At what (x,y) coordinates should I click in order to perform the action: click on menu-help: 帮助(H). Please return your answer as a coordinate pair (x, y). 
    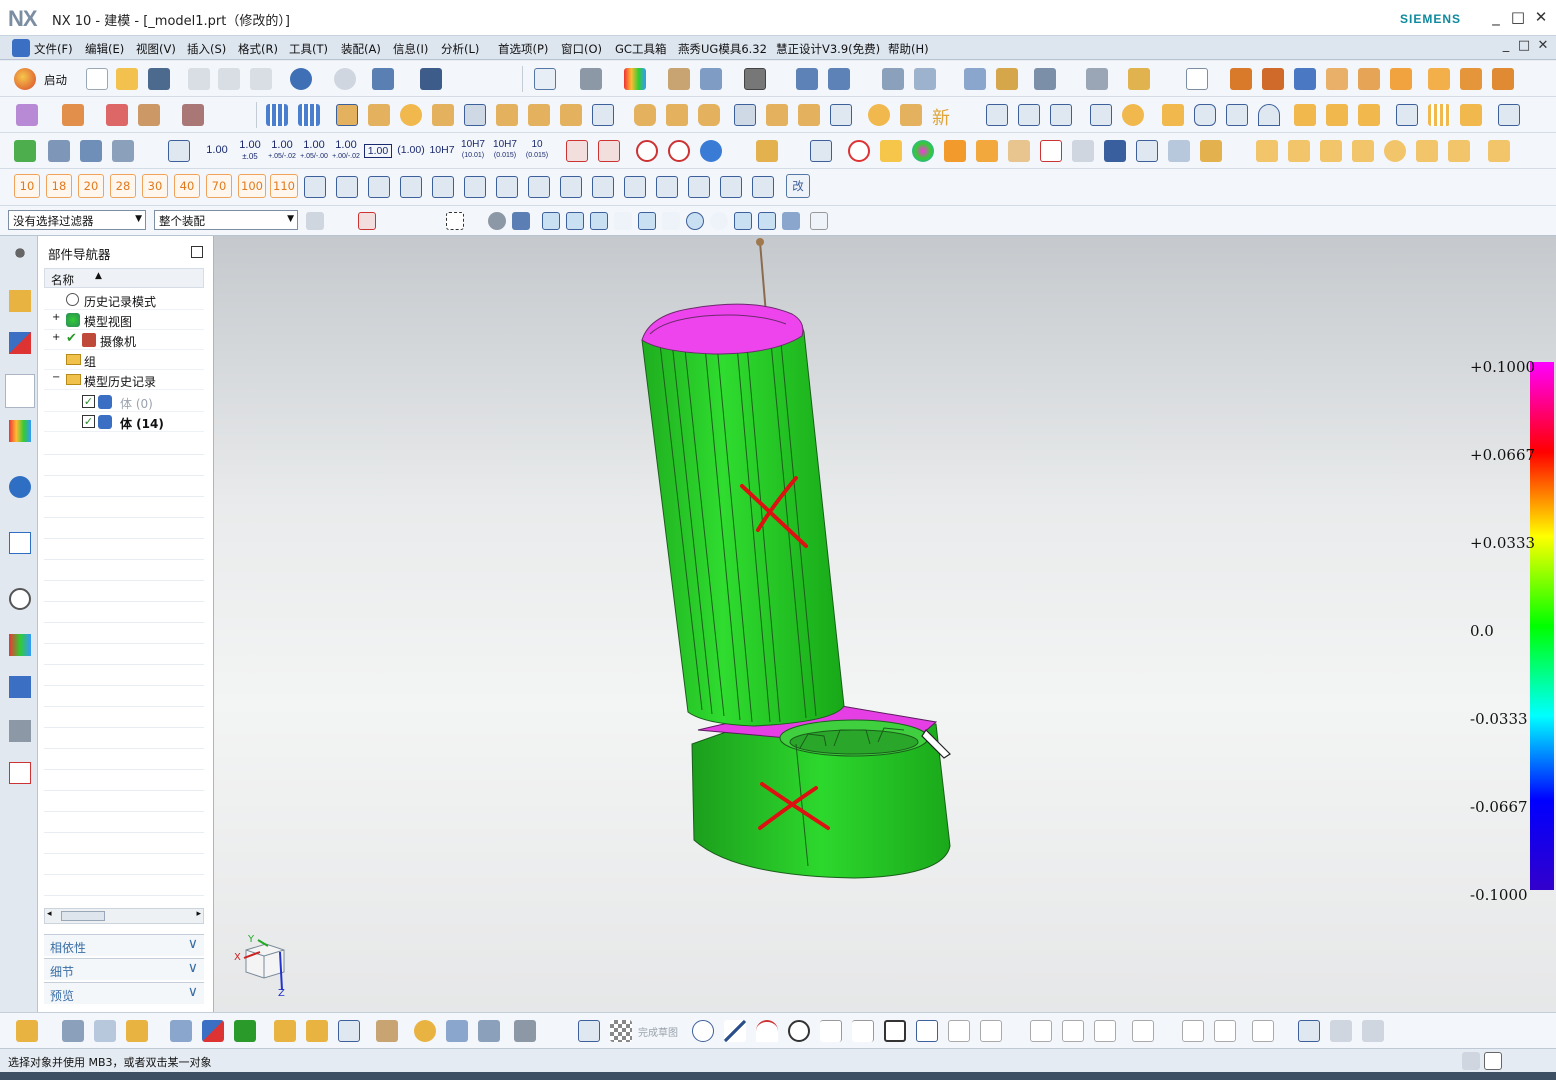
    Looking at the image, I should click on (908, 49).